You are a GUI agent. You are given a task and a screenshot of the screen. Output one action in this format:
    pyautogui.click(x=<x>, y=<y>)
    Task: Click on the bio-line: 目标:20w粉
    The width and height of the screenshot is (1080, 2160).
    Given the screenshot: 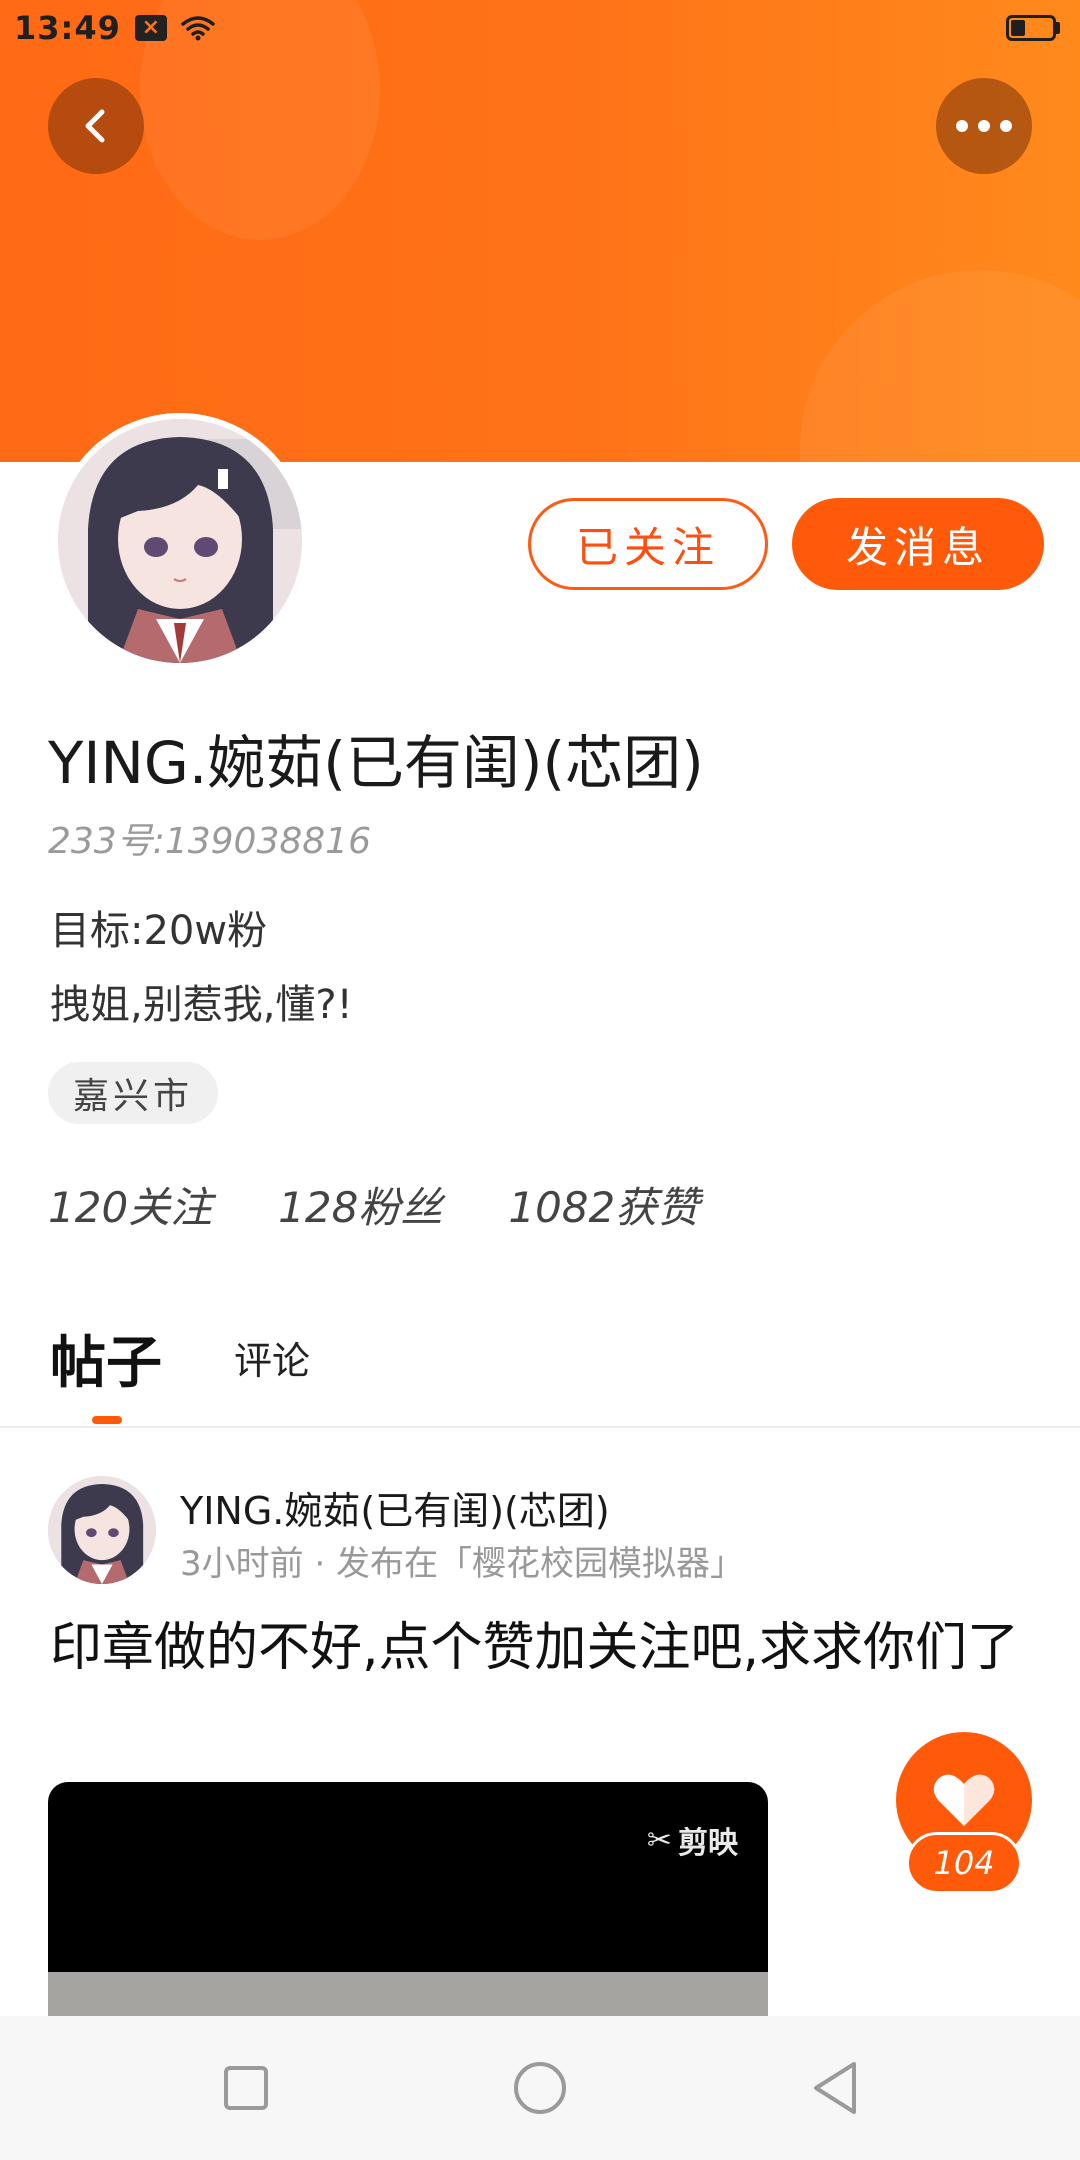 What is the action you would take?
    pyautogui.click(x=159, y=931)
    